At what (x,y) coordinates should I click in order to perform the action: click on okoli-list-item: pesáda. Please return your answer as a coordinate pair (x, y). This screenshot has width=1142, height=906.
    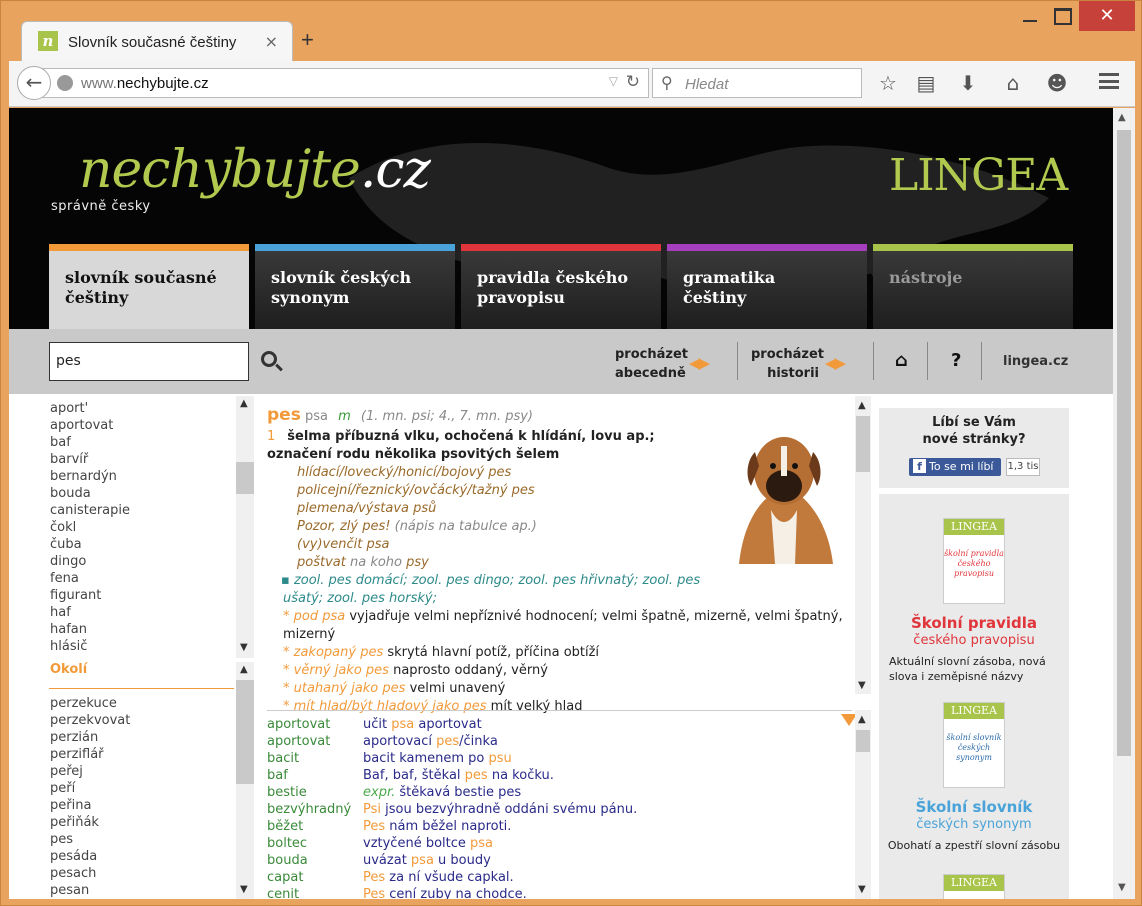
    Looking at the image, I should click on (73, 856).